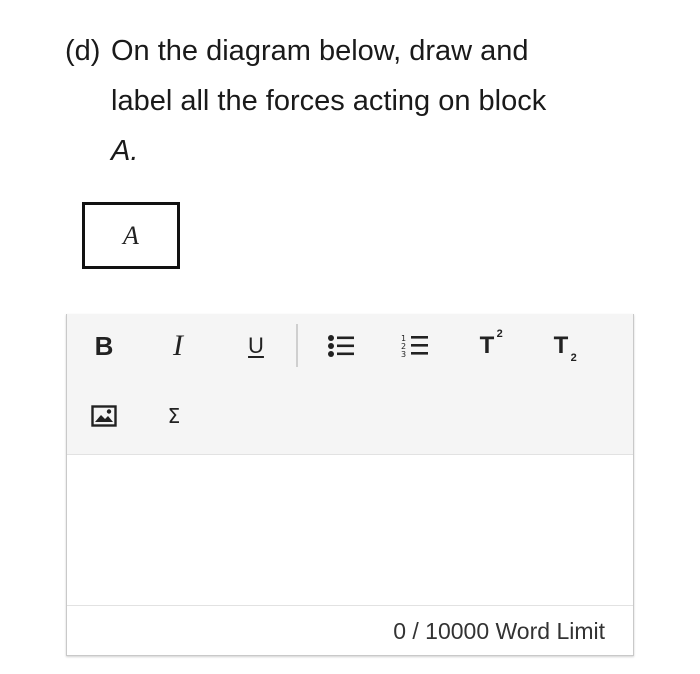 The image size is (700, 674). I want to click on toolbar-separator, so click(297, 345).